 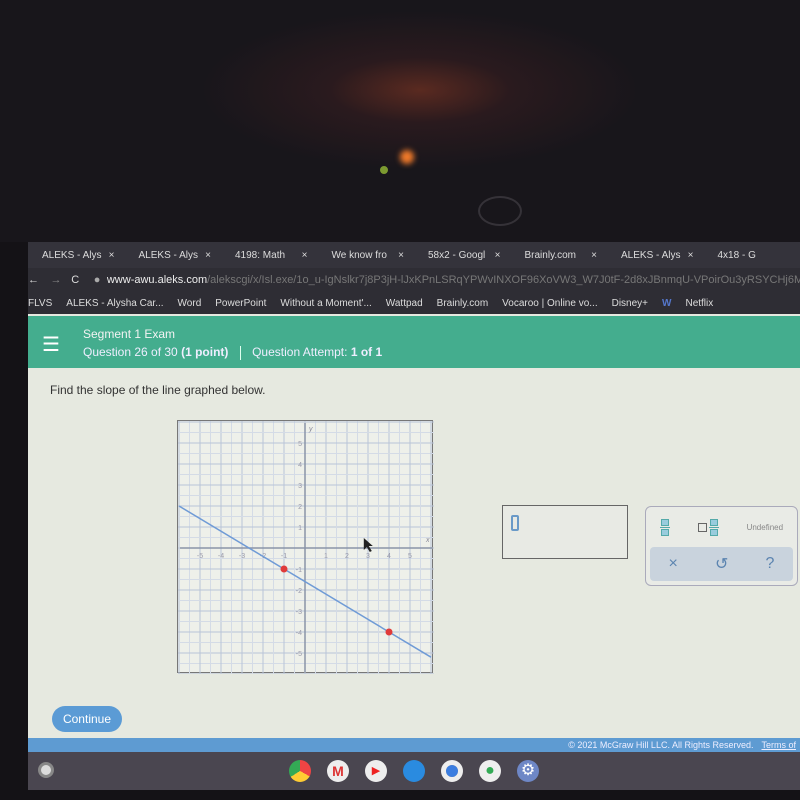 I want to click on terms-link: Terms of, so click(x=778, y=745).